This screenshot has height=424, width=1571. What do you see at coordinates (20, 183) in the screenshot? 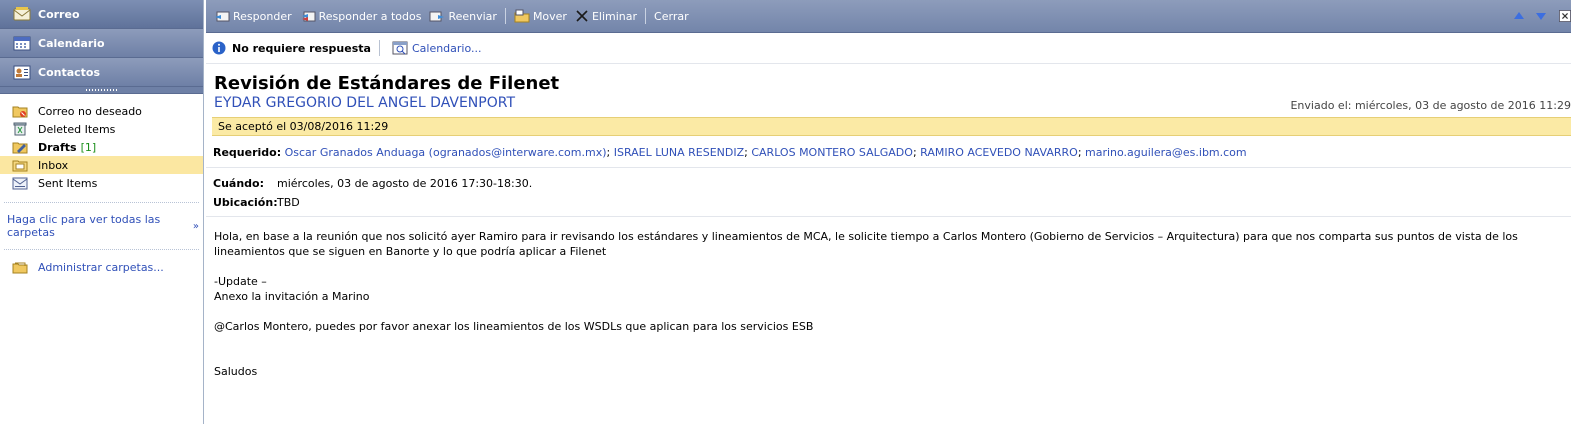
I see `sent-items-icon` at bounding box center [20, 183].